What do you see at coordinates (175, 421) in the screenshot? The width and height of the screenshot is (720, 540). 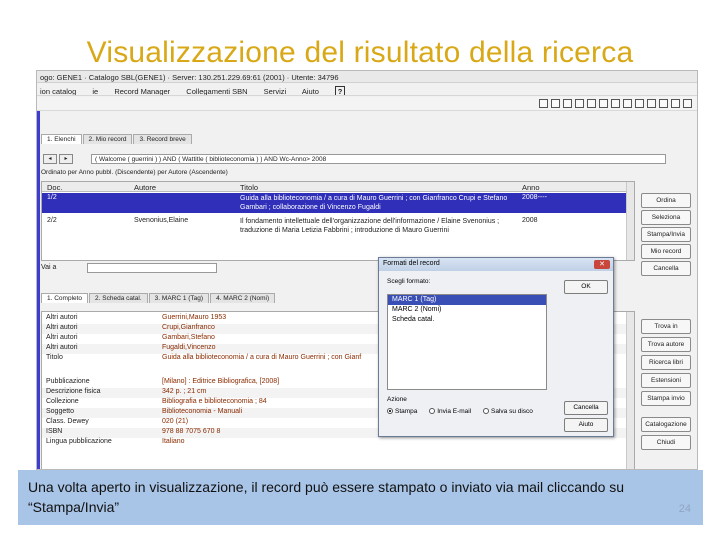 I see `detail-value: 020 (21)` at bounding box center [175, 421].